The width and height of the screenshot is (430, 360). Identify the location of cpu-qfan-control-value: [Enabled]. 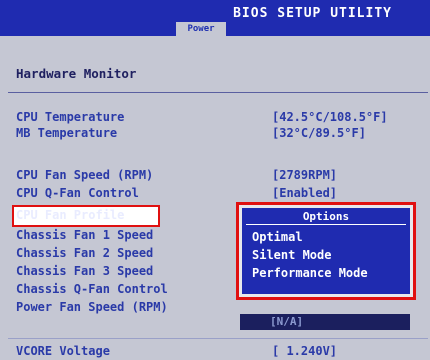
(304, 193).